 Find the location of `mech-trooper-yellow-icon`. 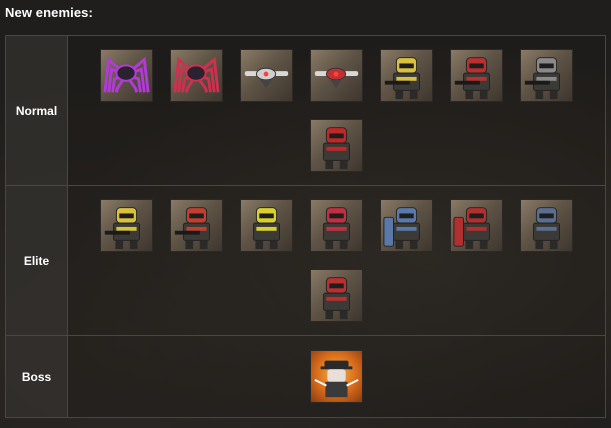

mech-trooper-yellow-icon is located at coordinates (266, 228).